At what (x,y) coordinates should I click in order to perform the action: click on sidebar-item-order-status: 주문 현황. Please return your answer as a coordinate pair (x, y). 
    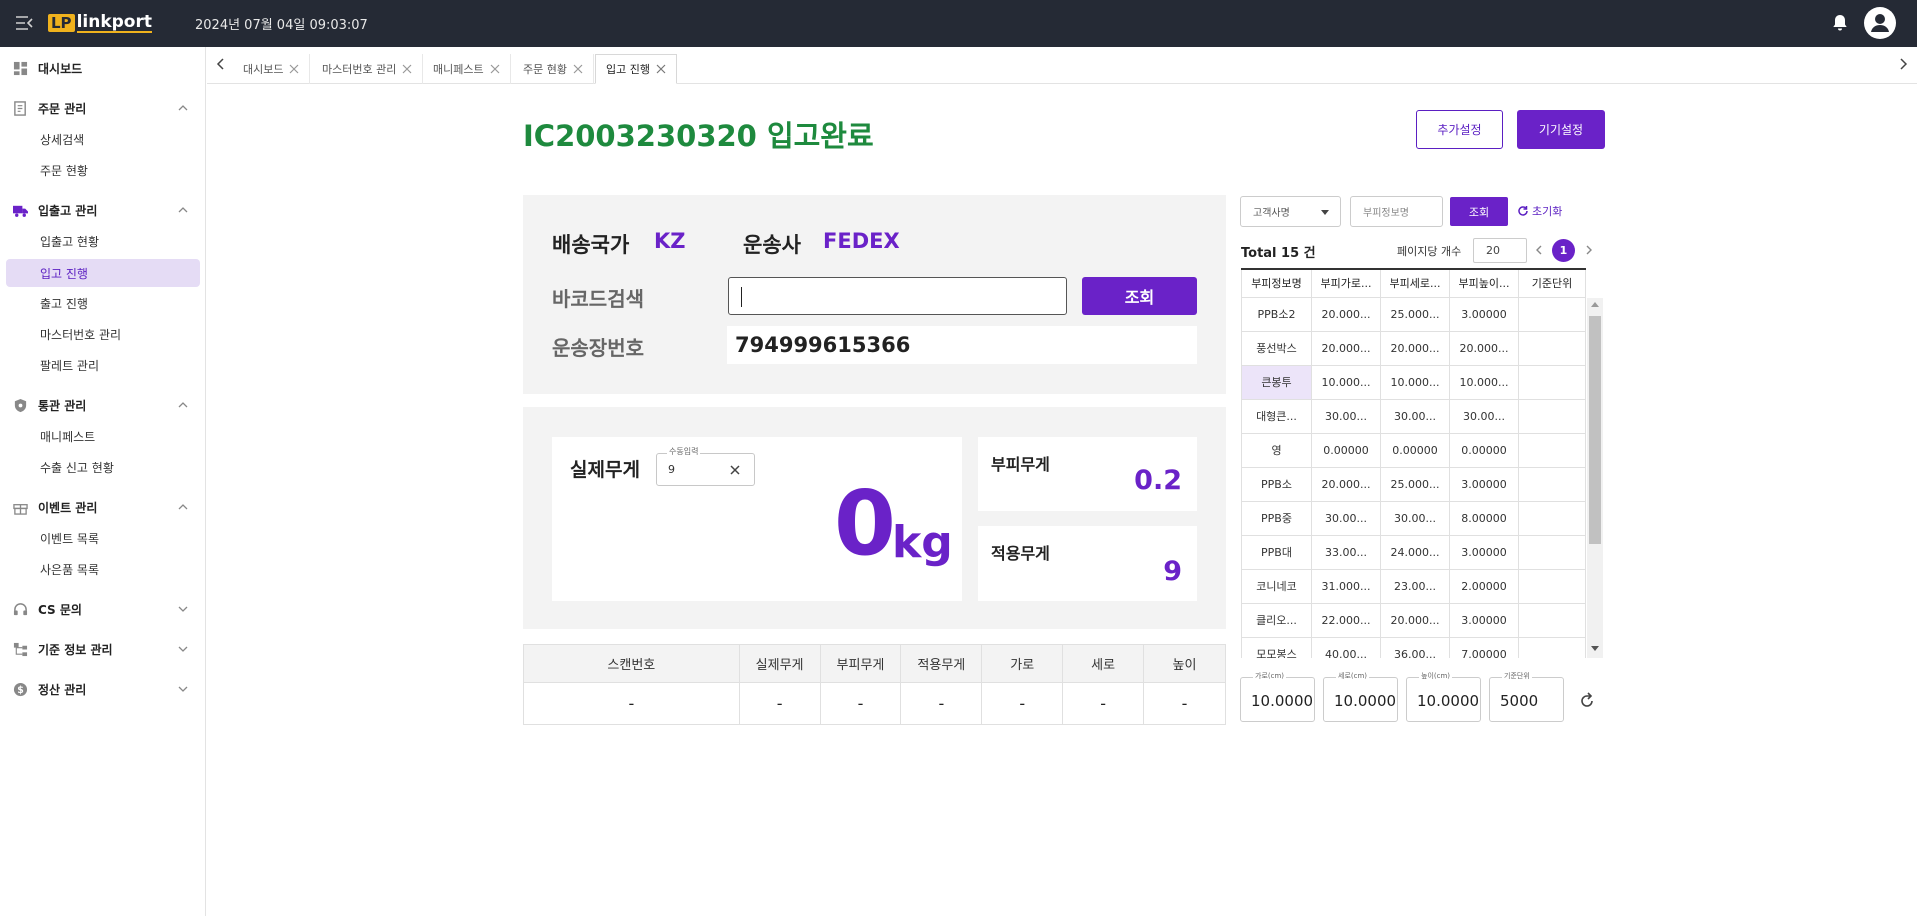
    Looking at the image, I should click on (103, 170).